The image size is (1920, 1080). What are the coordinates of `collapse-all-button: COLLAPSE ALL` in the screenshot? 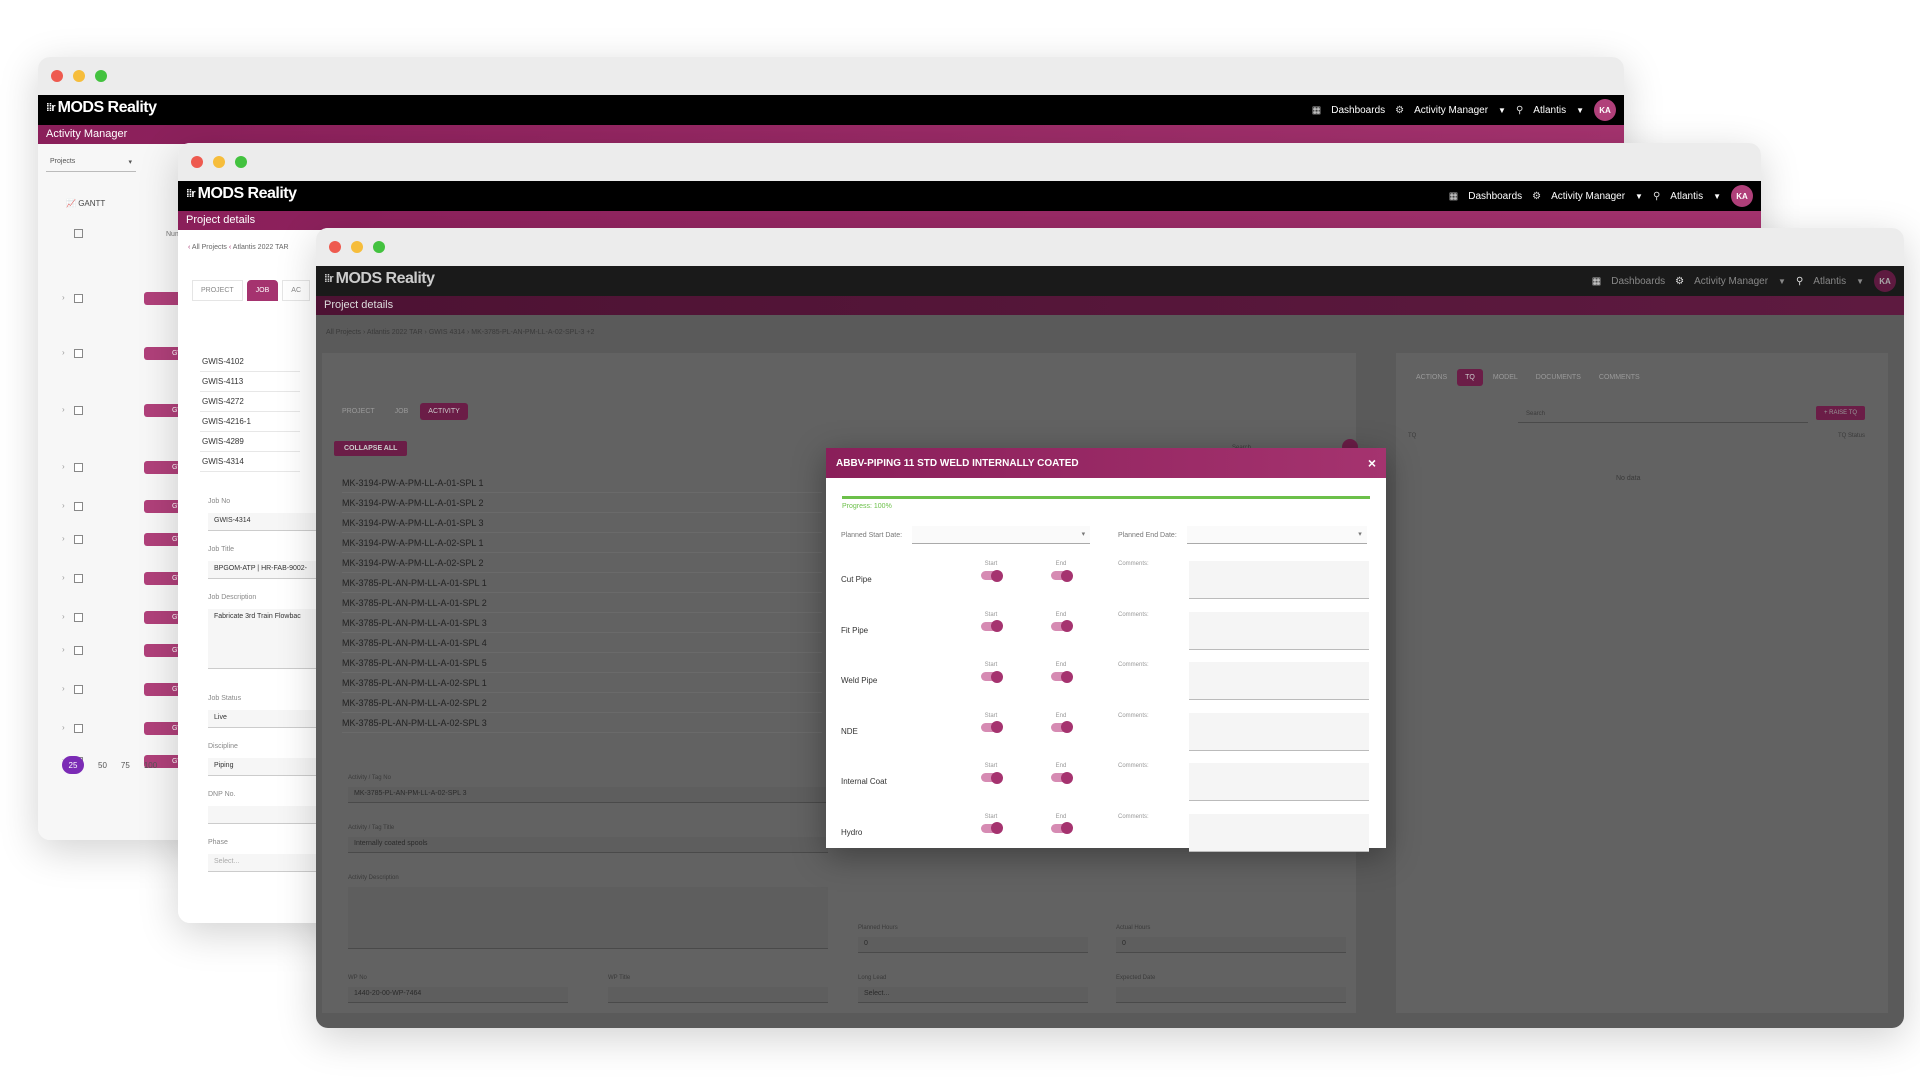 It's located at (371, 448).